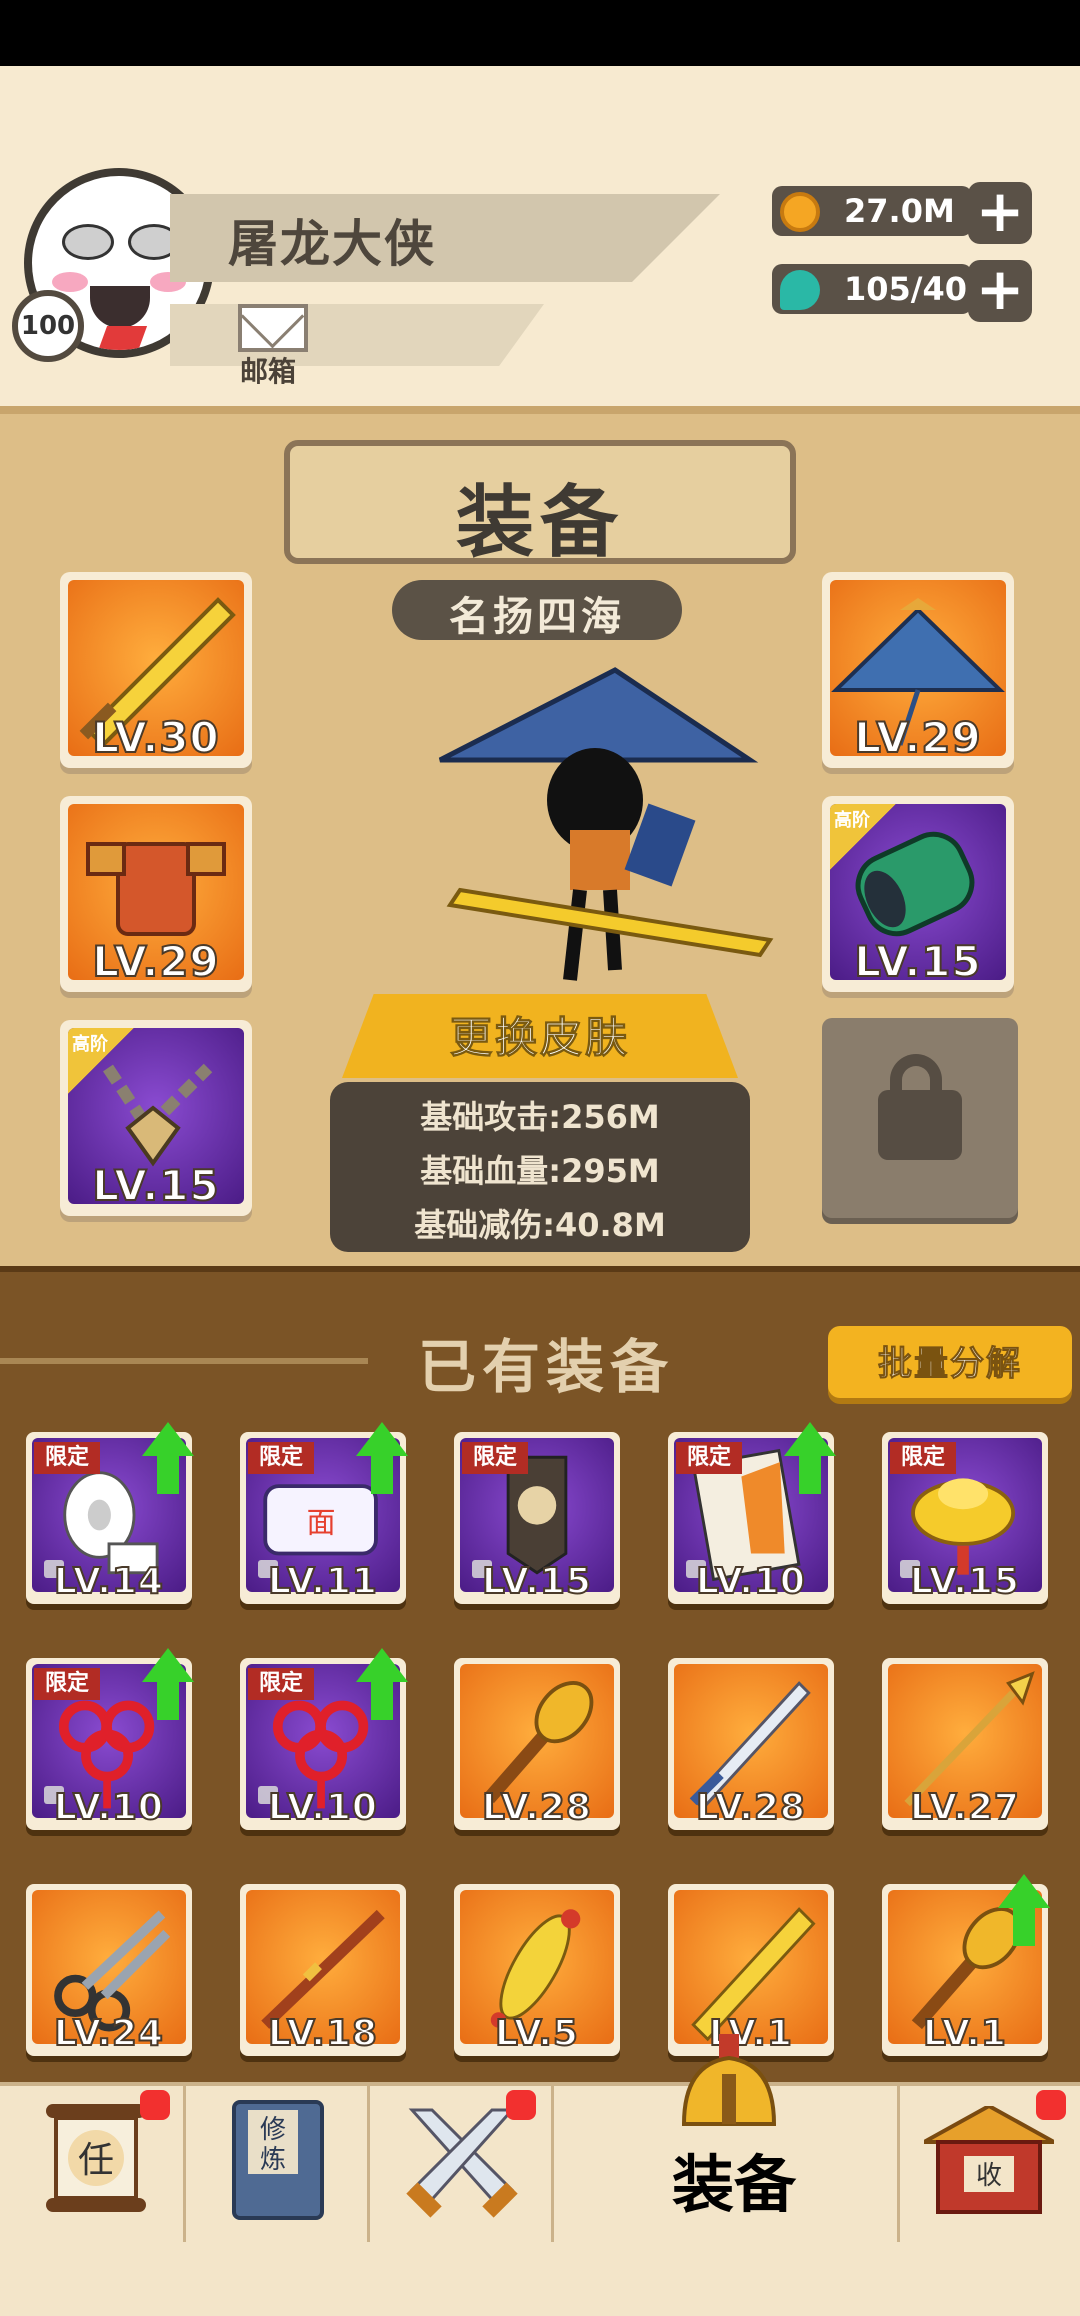  Describe the element at coordinates (539, 523) in the screenshot. I see `equipment-title: 装备` at that location.